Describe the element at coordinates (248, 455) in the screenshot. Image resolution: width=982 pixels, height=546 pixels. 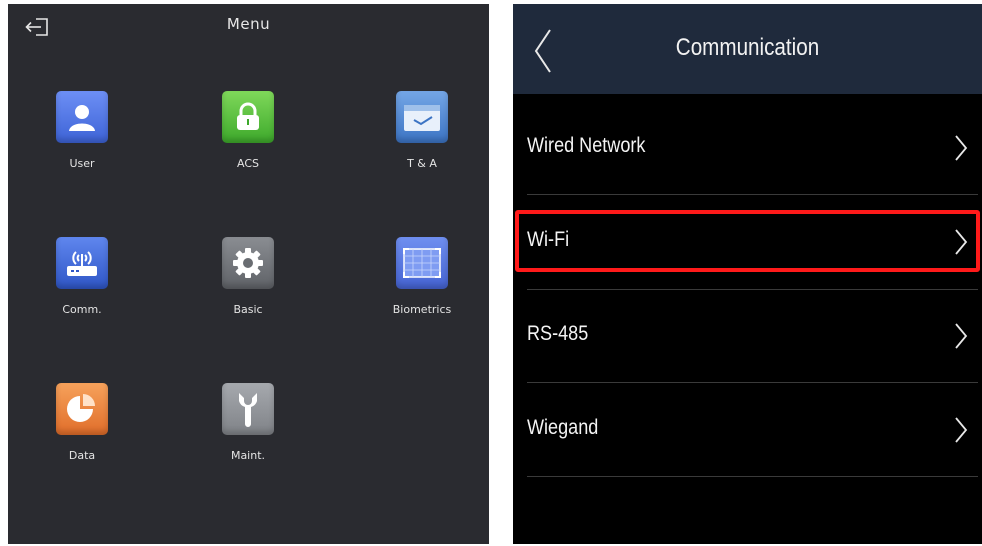
I see `menu-tile-label: Maint.` at that location.